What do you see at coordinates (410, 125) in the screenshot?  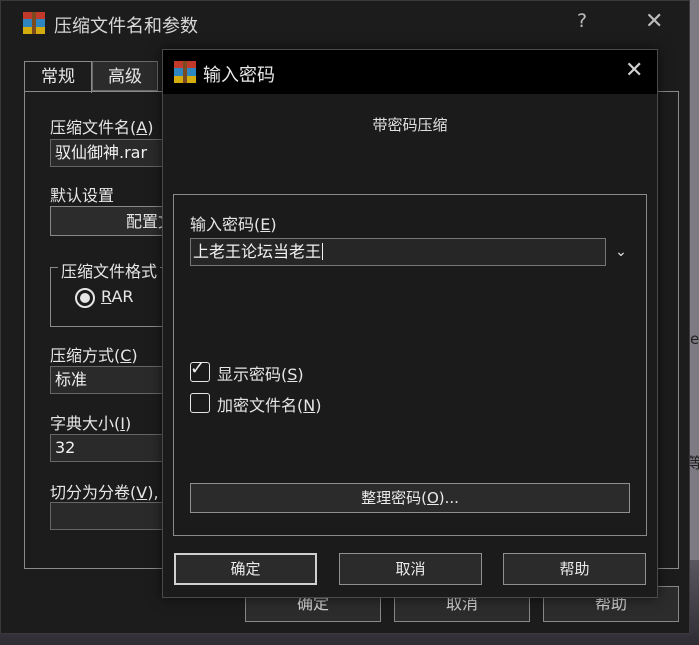 I see `dialog-subtitle: 带密码压缩` at bounding box center [410, 125].